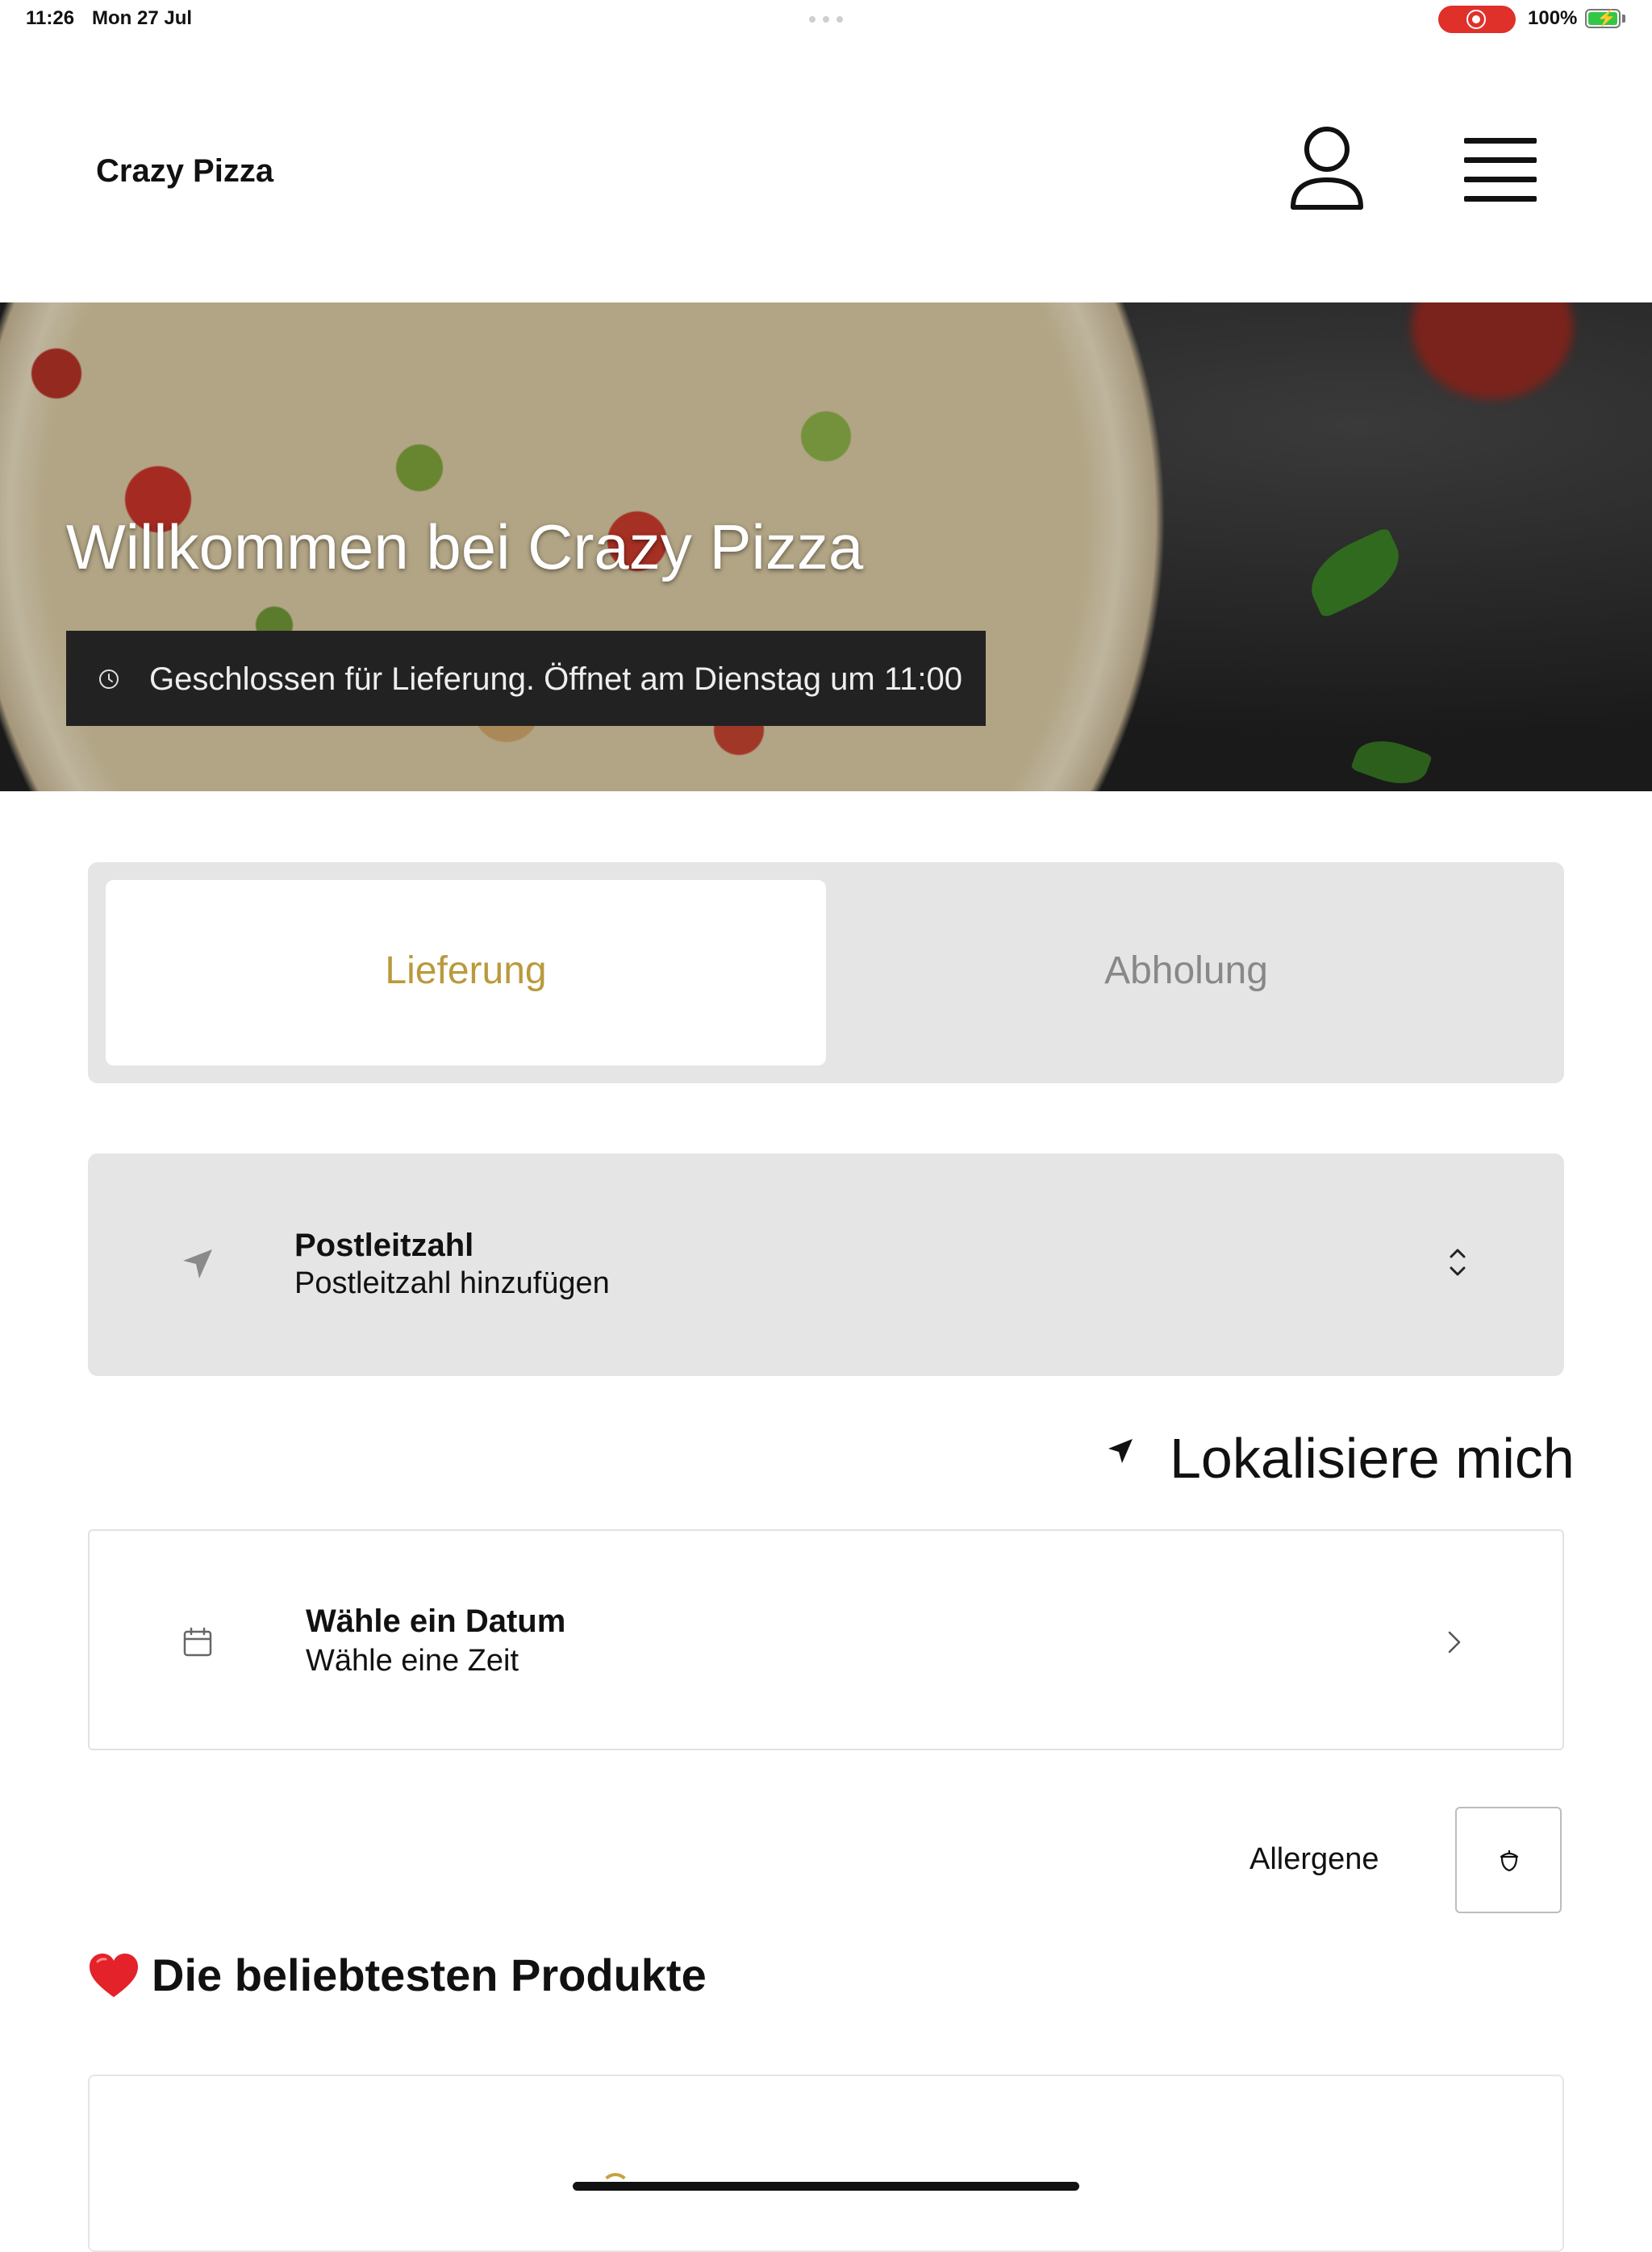 Image resolution: width=1652 pixels, height=2252 pixels. What do you see at coordinates (826, 2164) in the screenshot?
I see `product-card` at bounding box center [826, 2164].